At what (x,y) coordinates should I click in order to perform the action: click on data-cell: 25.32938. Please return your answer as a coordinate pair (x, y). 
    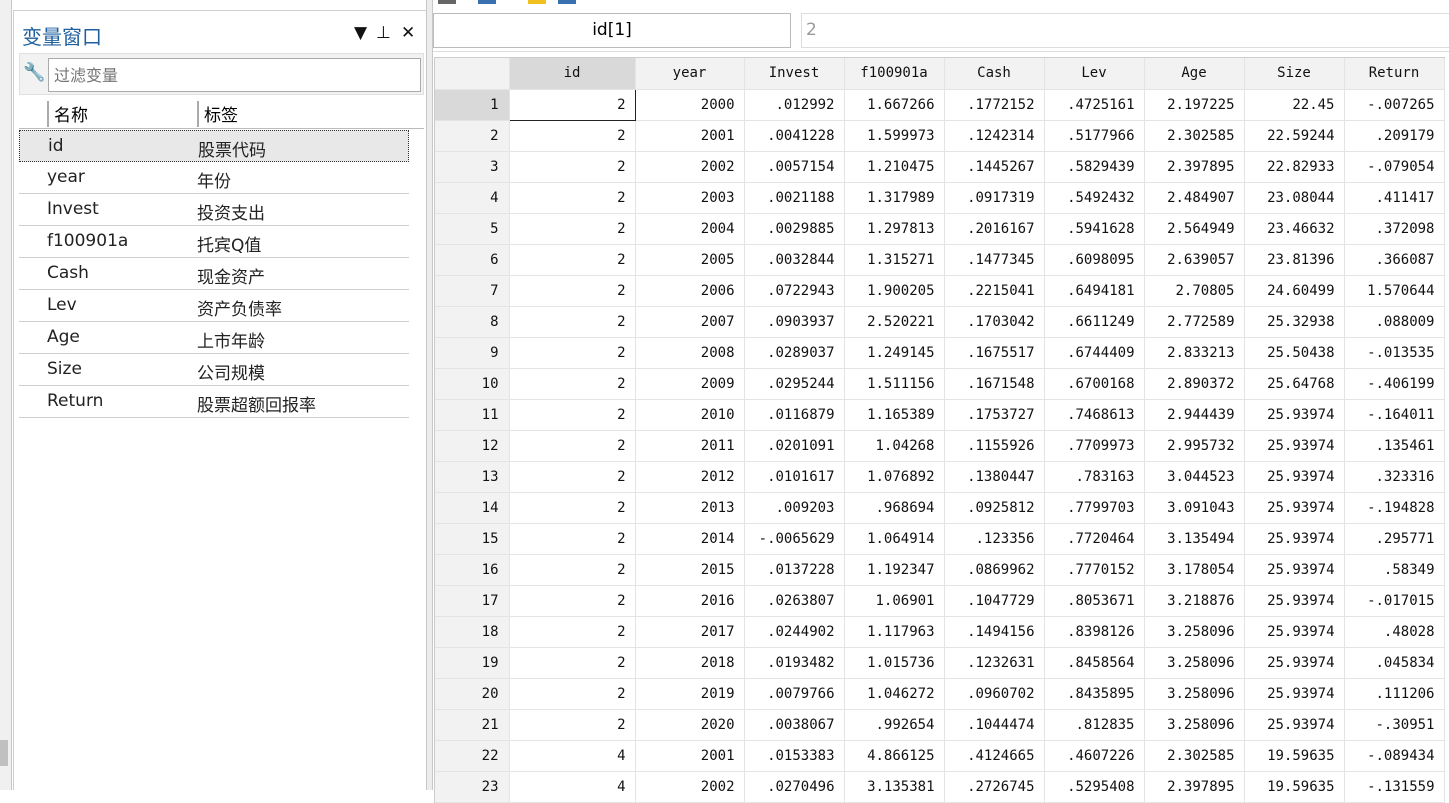
    Looking at the image, I should click on (1294, 322).